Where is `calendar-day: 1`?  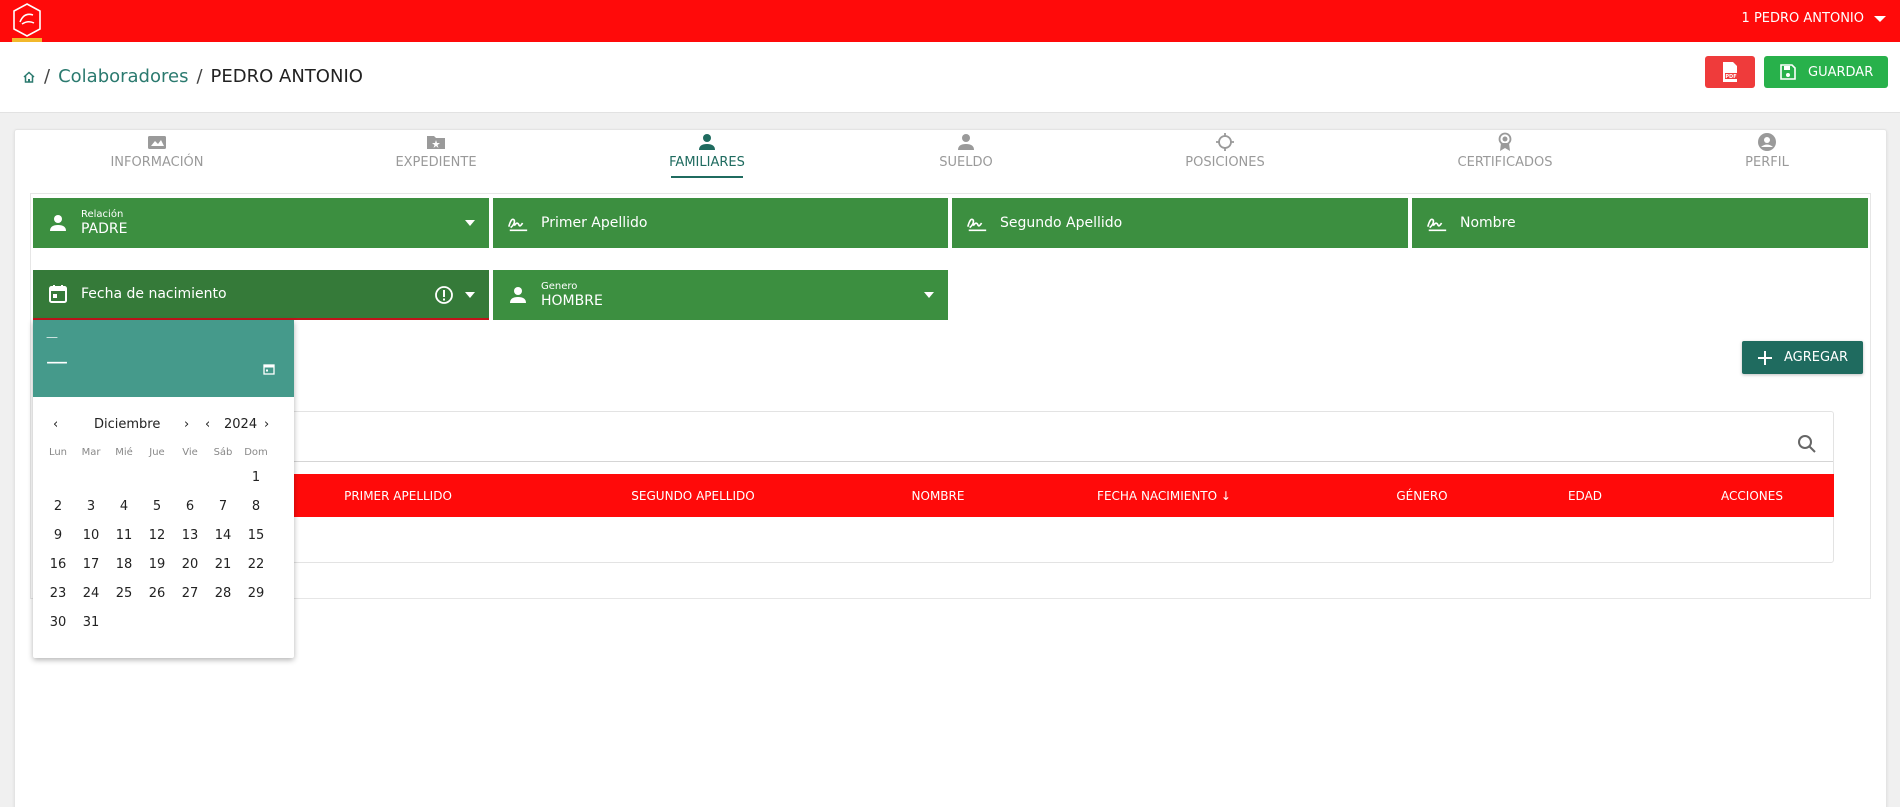
calendar-day: 1 is located at coordinates (256, 477).